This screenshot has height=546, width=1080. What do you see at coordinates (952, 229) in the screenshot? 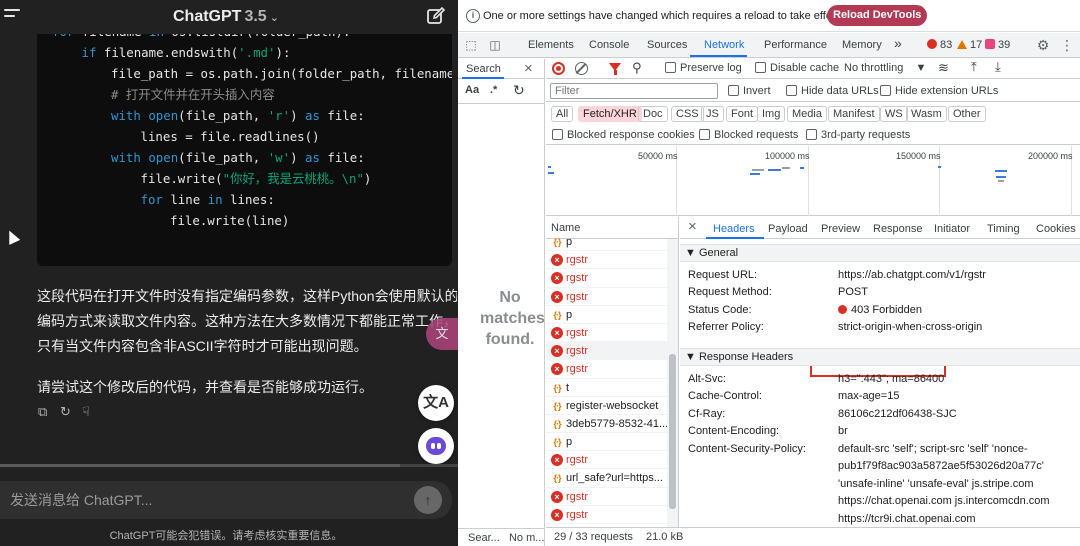
I see `tab-initiator: Initiator` at bounding box center [952, 229].